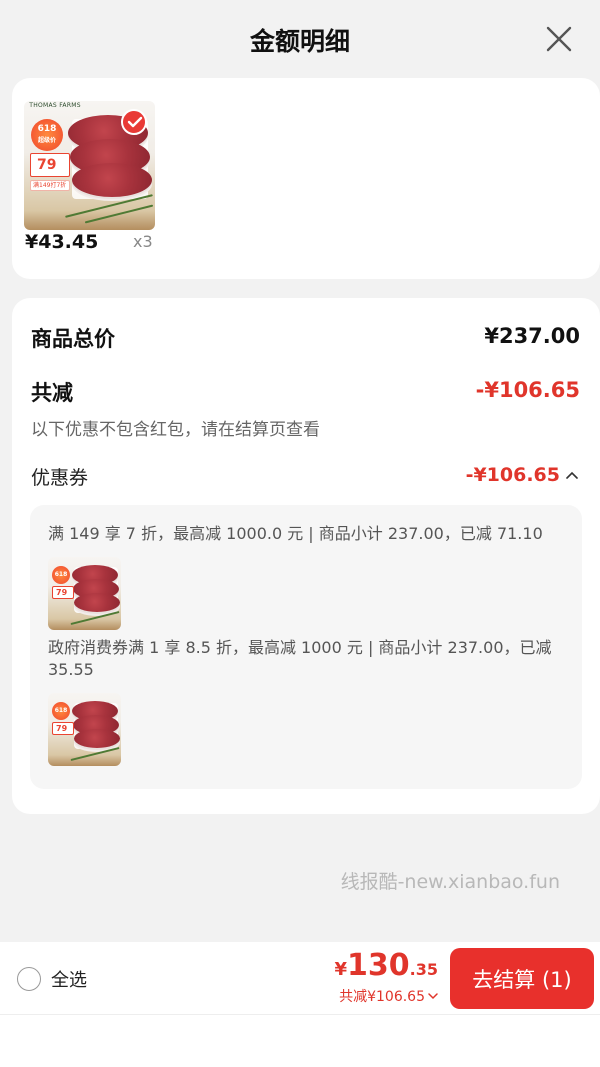 This screenshot has height=1067, width=600. I want to click on home-indicator-area, so click(300, 1040).